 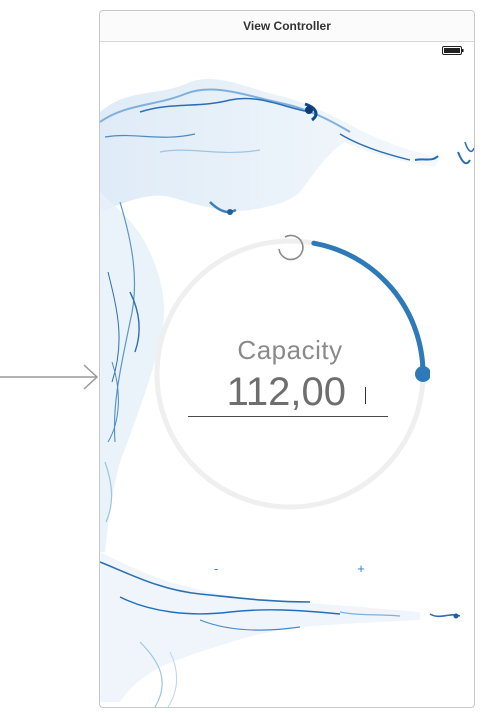 What do you see at coordinates (287, 26) in the screenshot?
I see `scene-title: View Controller` at bounding box center [287, 26].